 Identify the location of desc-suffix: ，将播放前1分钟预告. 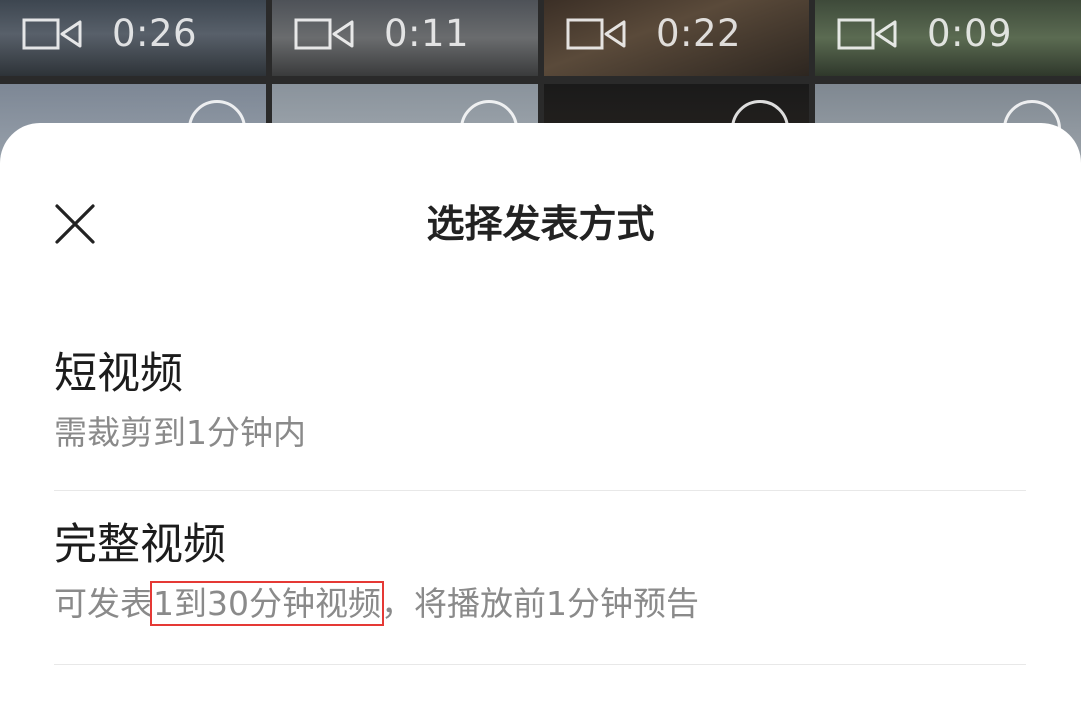
(540, 603).